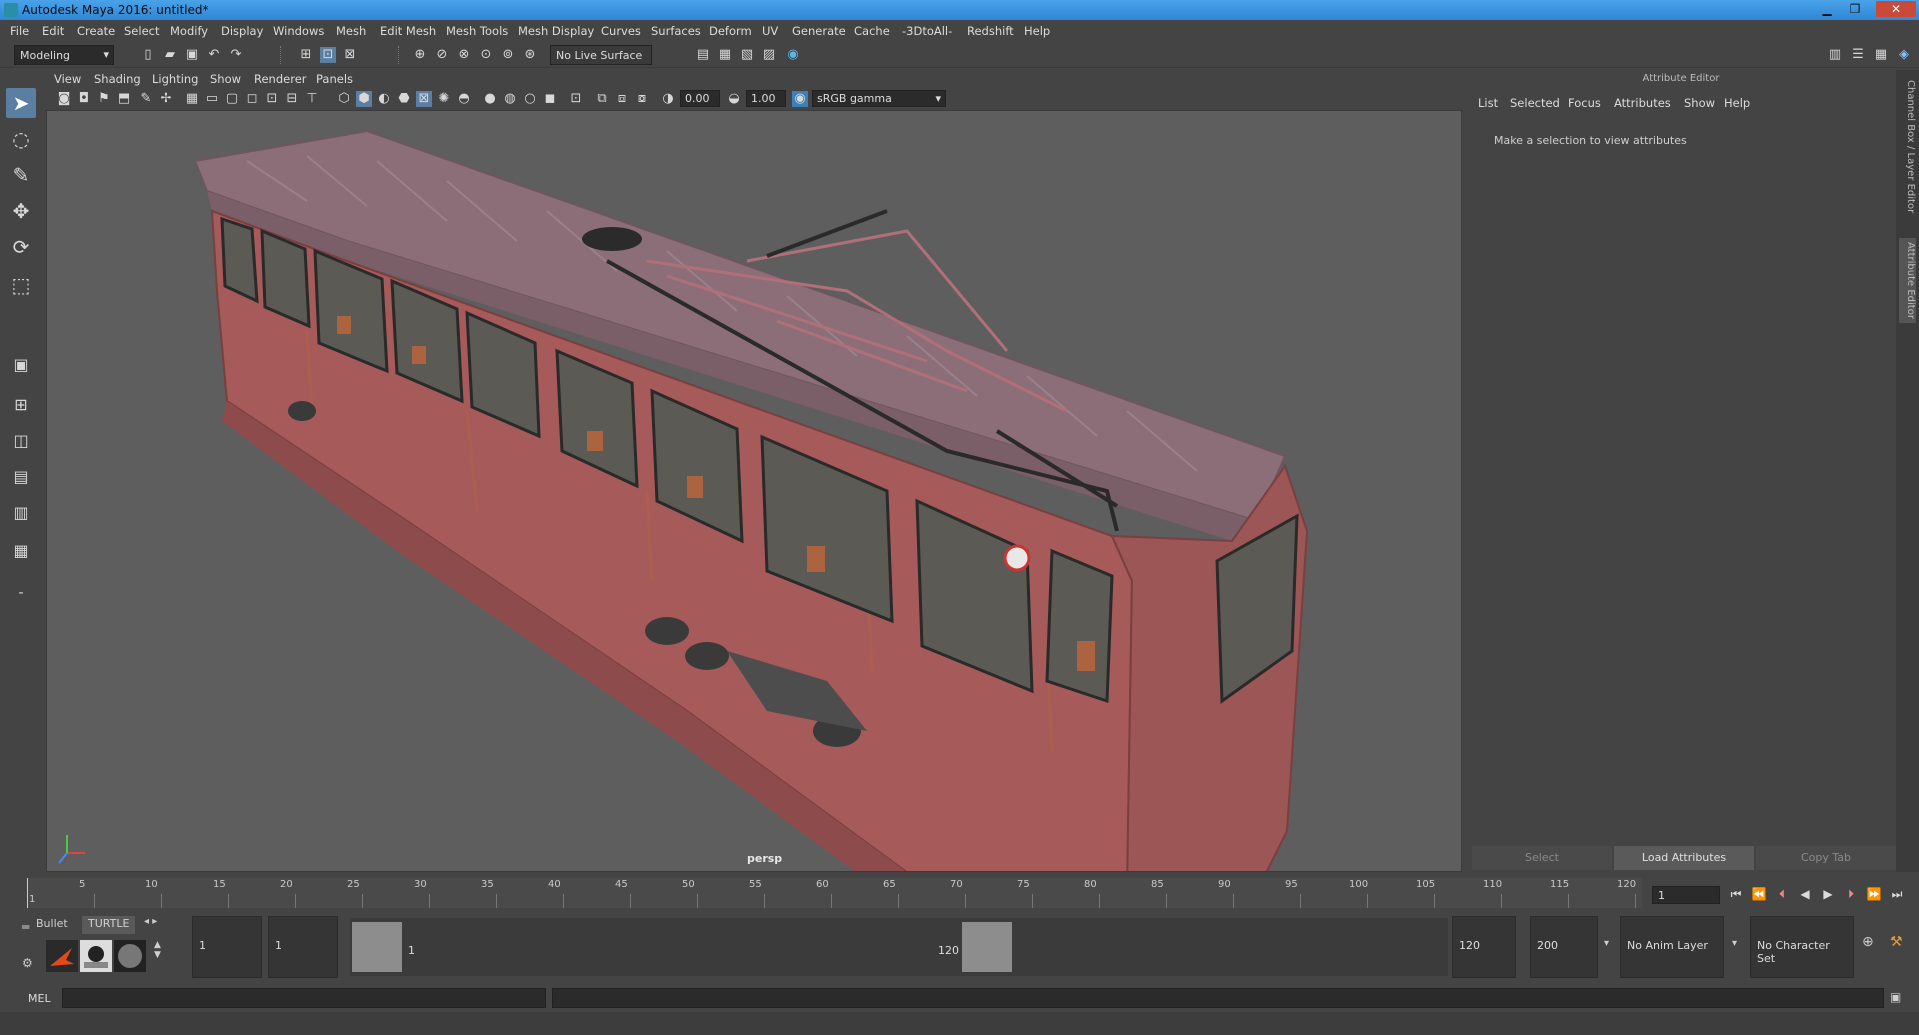 The width and height of the screenshot is (1919, 1035). I want to click on auto-key-icon: ⊕, so click(1868, 942).